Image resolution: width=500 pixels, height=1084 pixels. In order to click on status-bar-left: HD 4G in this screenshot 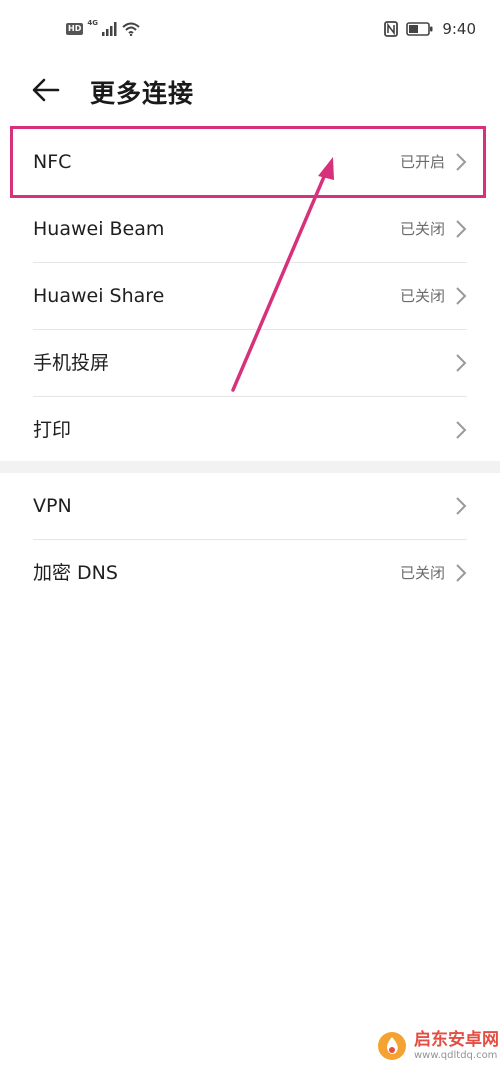, I will do `click(103, 27)`.